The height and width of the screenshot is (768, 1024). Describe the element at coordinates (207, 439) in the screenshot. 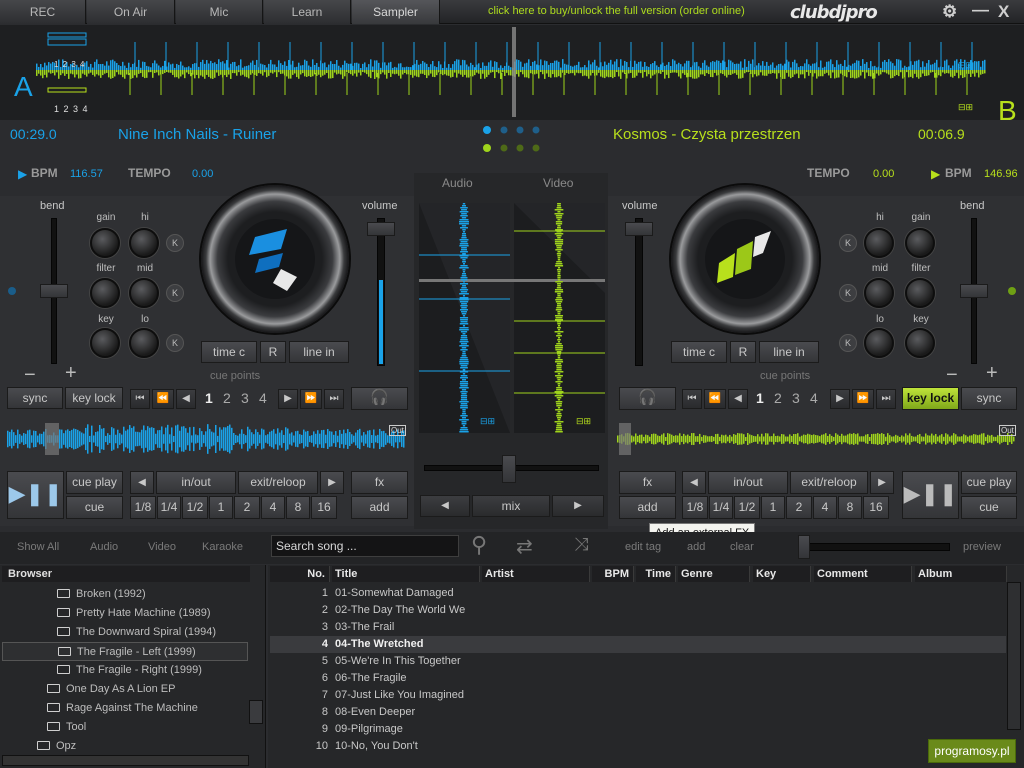

I see `deck-a-mini-waveform` at that location.